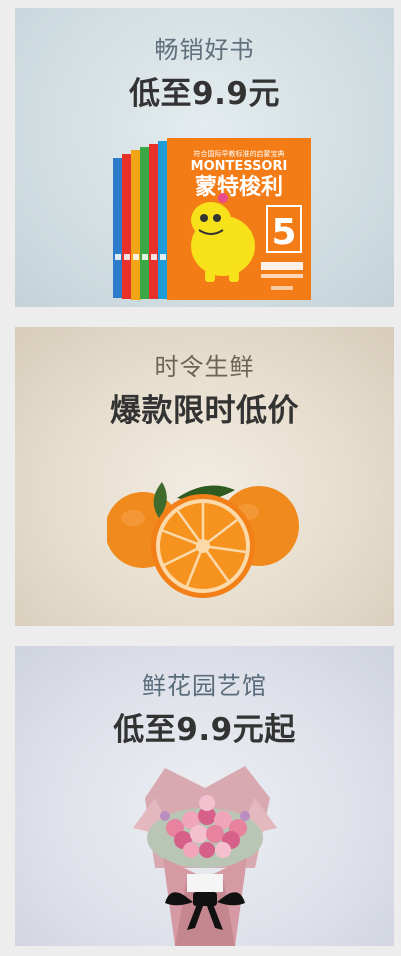 This screenshot has width=401, height=956. Describe the element at coordinates (204, 367) in the screenshot. I see `card-subtitle: 时令生鲜` at that location.